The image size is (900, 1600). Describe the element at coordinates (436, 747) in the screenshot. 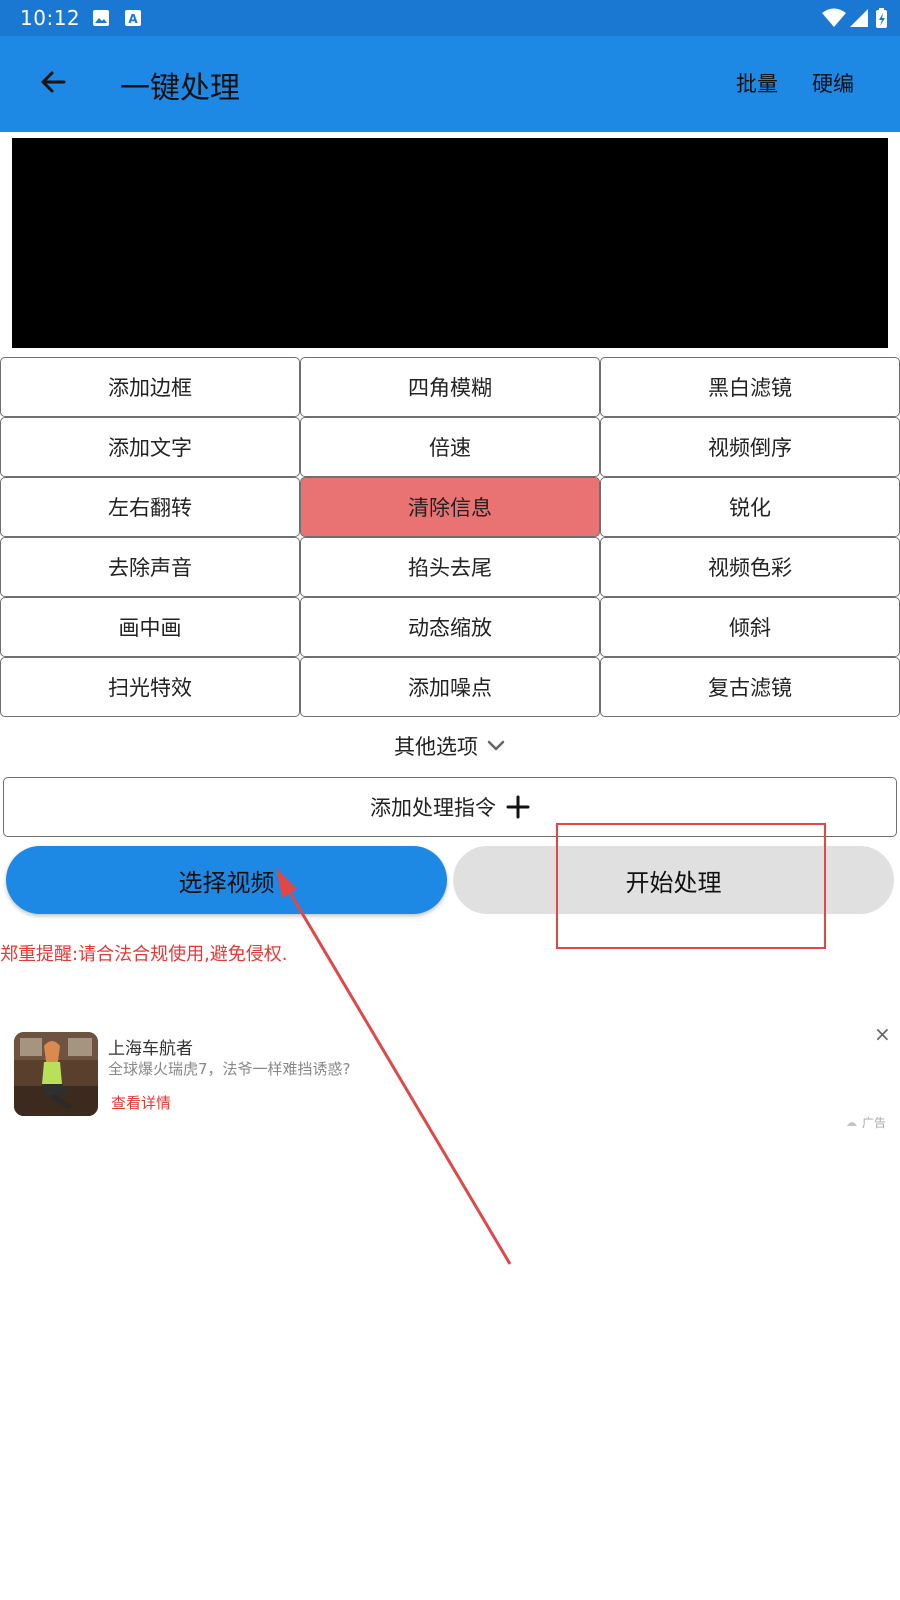

I see `other-options-label: 其他选项` at that location.